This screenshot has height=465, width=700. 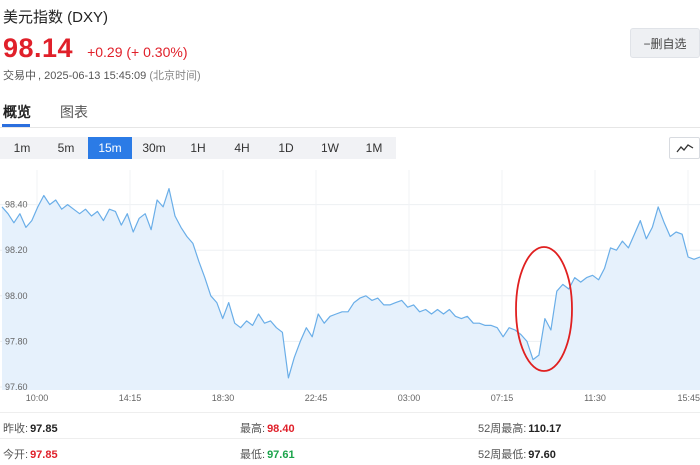 What do you see at coordinates (330, 148) in the screenshot?
I see `interval-1w: 1W` at bounding box center [330, 148].